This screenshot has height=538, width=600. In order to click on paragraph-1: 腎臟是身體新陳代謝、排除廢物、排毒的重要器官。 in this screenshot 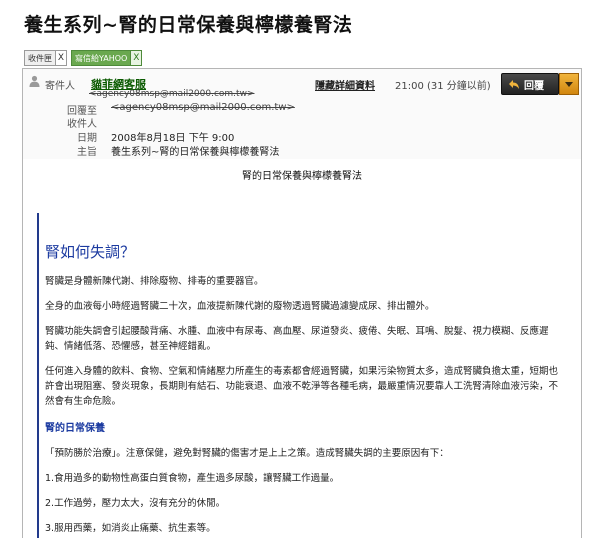, I will do `click(154, 281)`.